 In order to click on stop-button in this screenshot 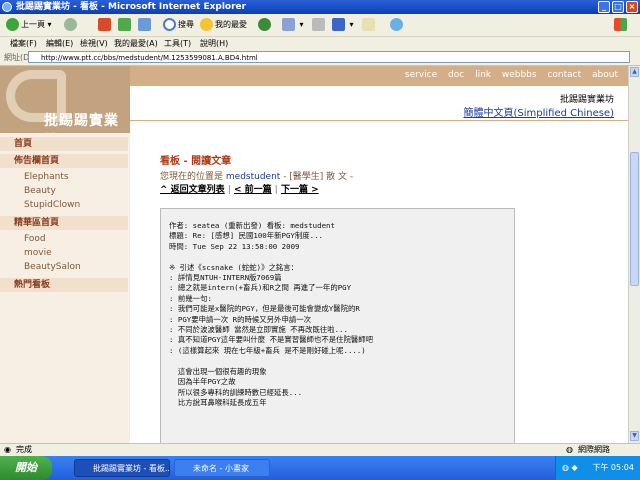, I will do `click(105, 25)`.